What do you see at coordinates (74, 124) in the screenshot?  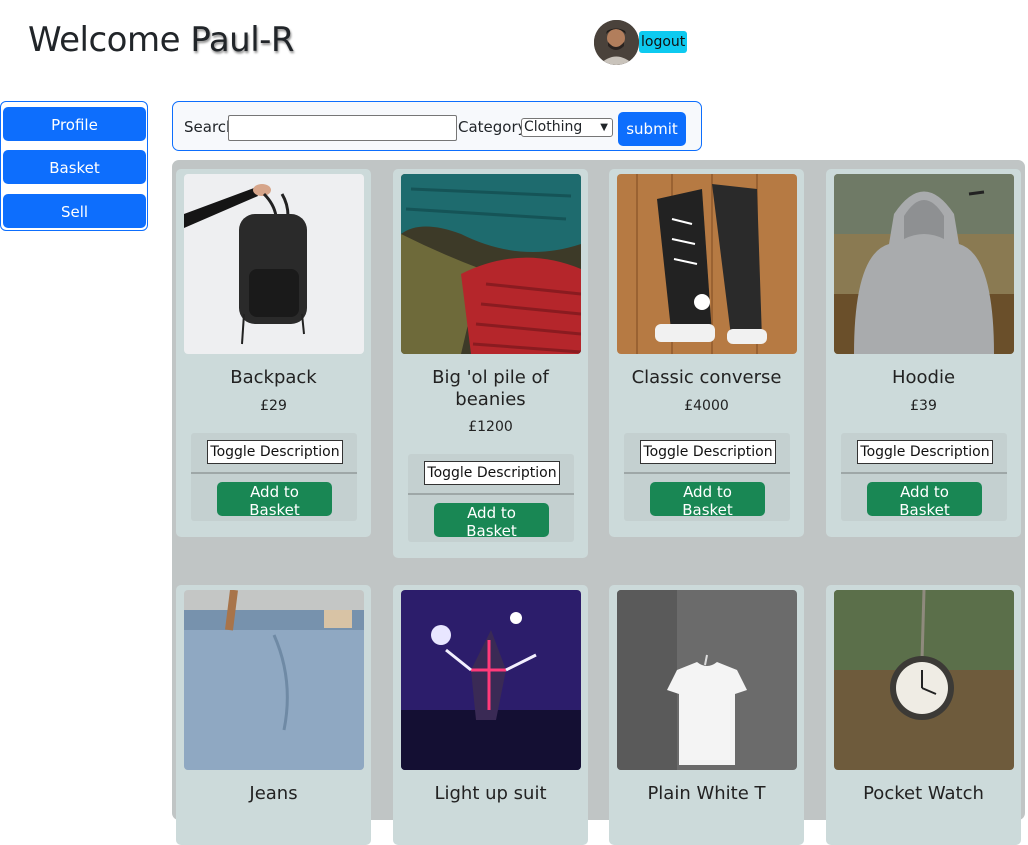 I see `sidebar-item-profile: Profile` at bounding box center [74, 124].